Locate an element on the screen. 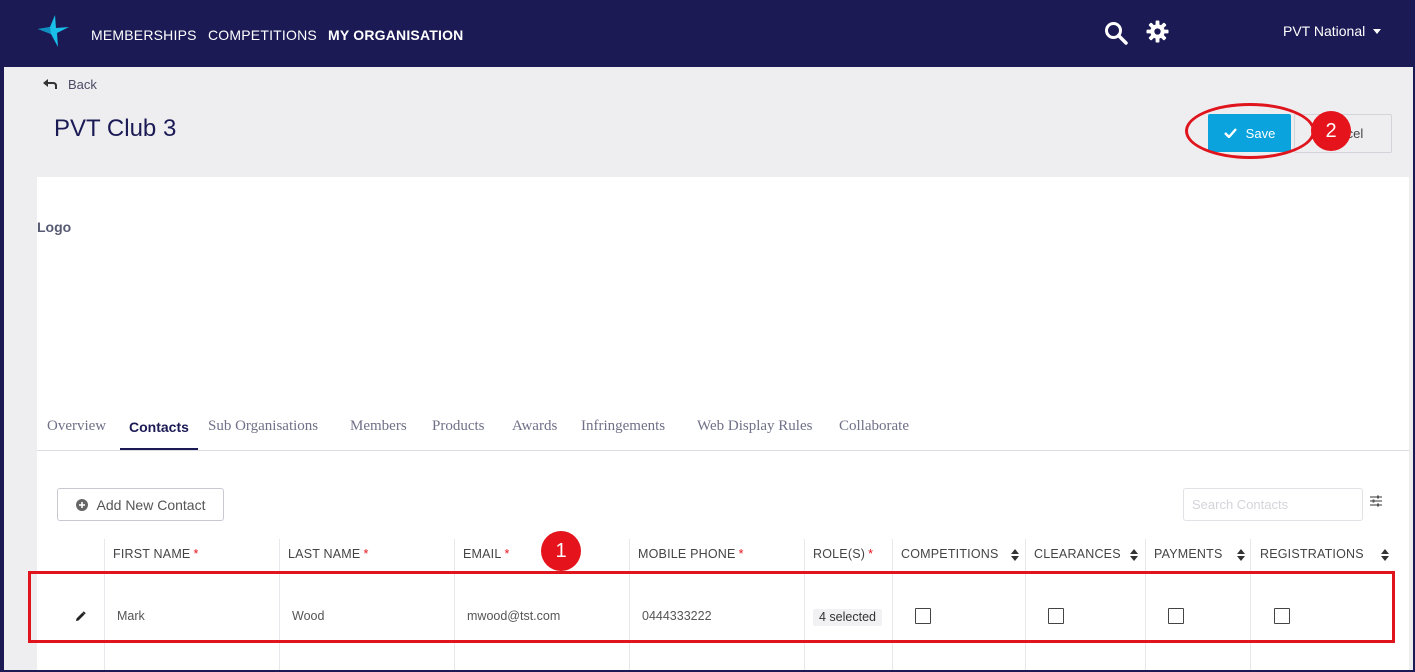 This screenshot has width=1415, height=672. header-mobile-phone-label: MOBILE PHONE is located at coordinates (687, 554).